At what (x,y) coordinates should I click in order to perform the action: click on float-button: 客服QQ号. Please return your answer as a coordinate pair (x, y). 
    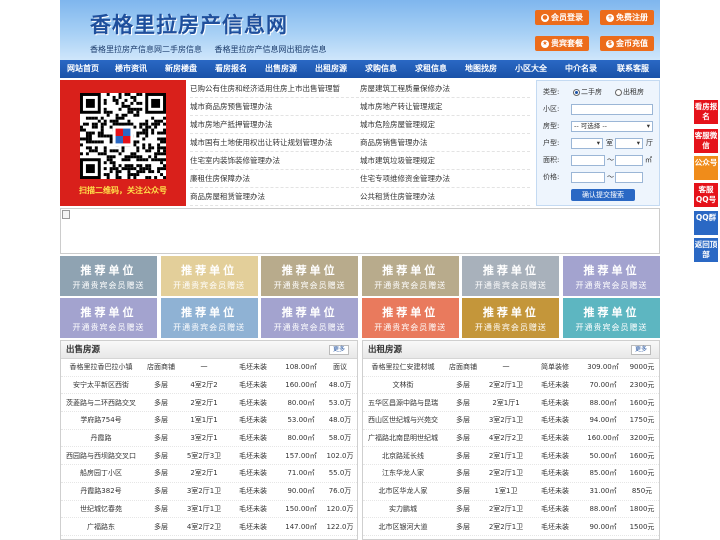
    Looking at the image, I should click on (706, 195).